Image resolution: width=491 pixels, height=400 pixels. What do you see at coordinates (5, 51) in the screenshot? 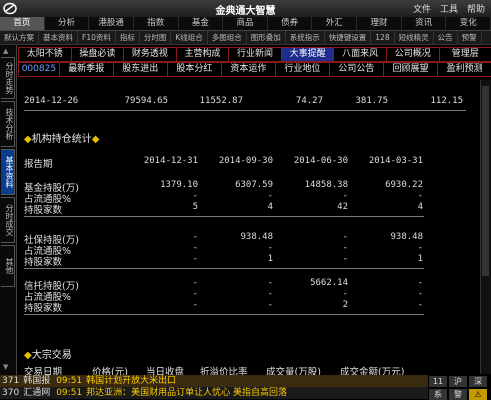
I see `up-arrow-icon: ▲` at bounding box center [5, 51].